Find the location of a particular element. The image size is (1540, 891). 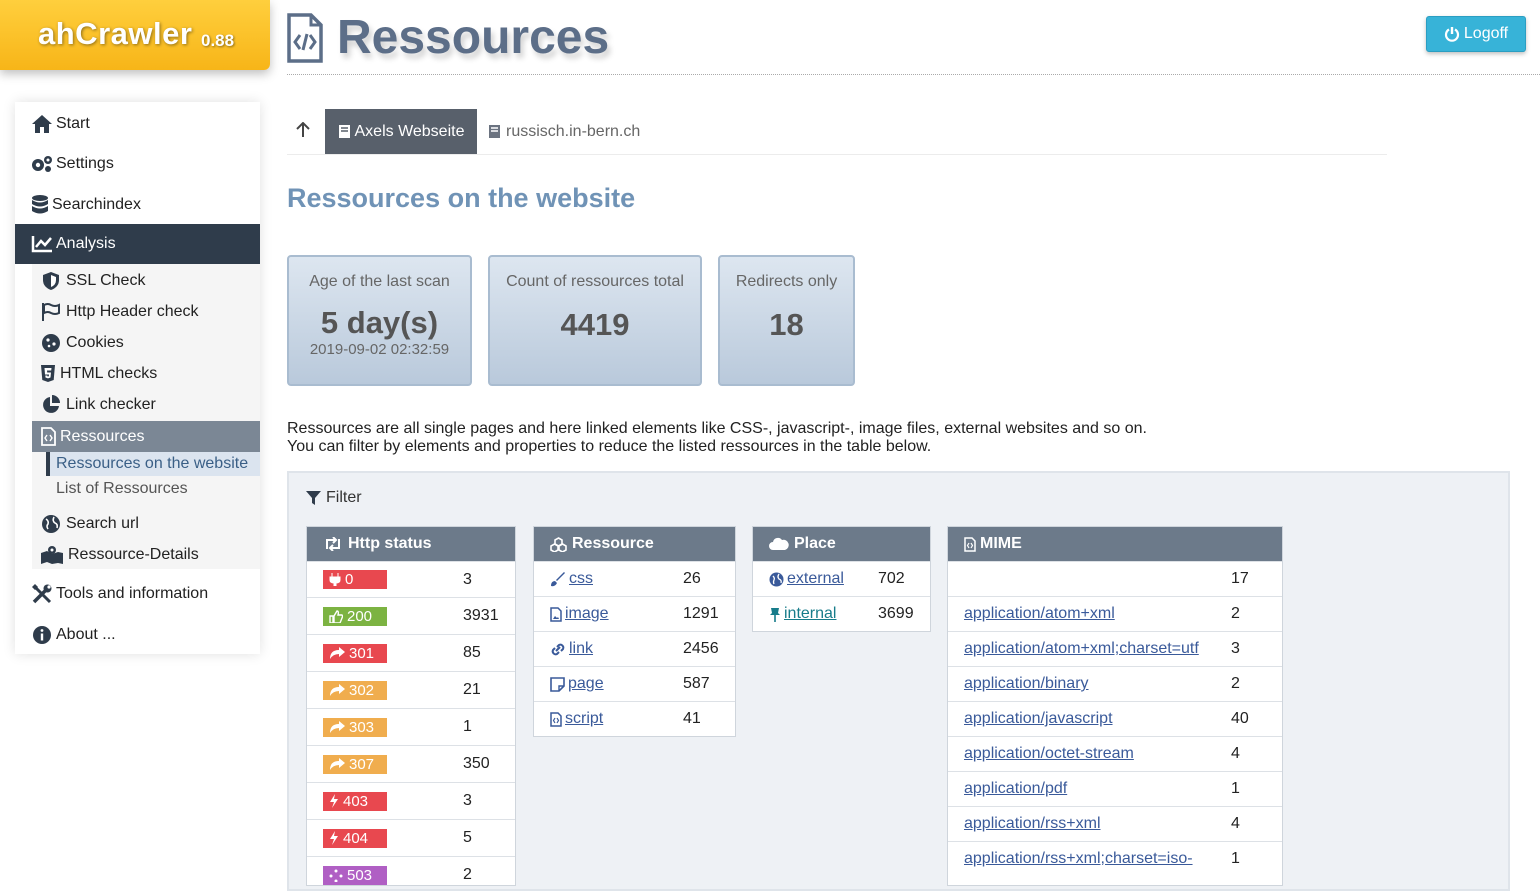

section-title: Ressources on the website is located at coordinates (461, 198).